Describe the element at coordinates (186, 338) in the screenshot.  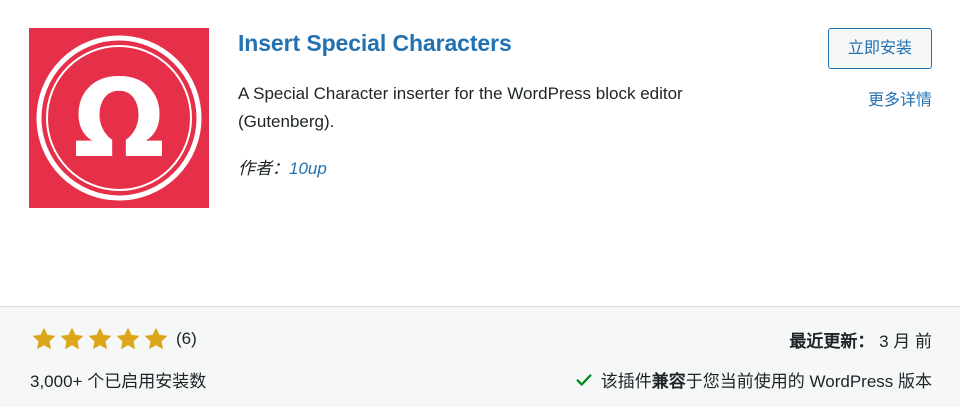
I see `rating-count: (6)` at that location.